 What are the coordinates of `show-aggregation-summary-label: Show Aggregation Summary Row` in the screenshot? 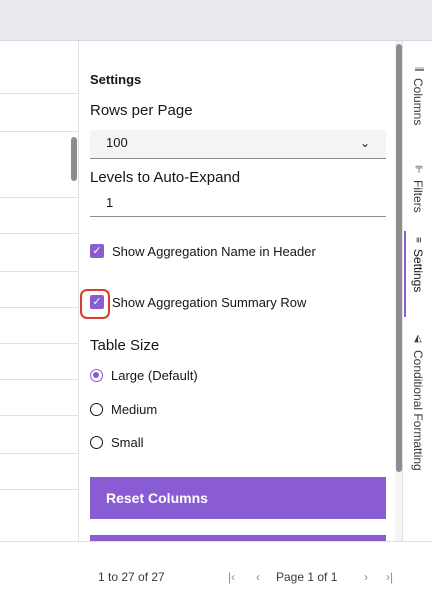 It's located at (209, 302).